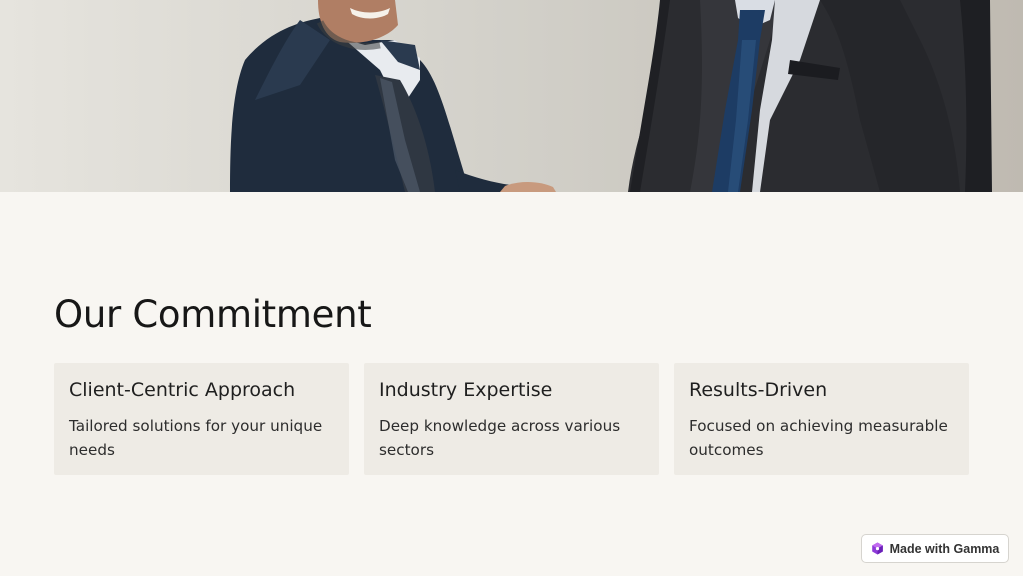  I want to click on card-description: Deep knowledge across various sectors, so click(500, 438).